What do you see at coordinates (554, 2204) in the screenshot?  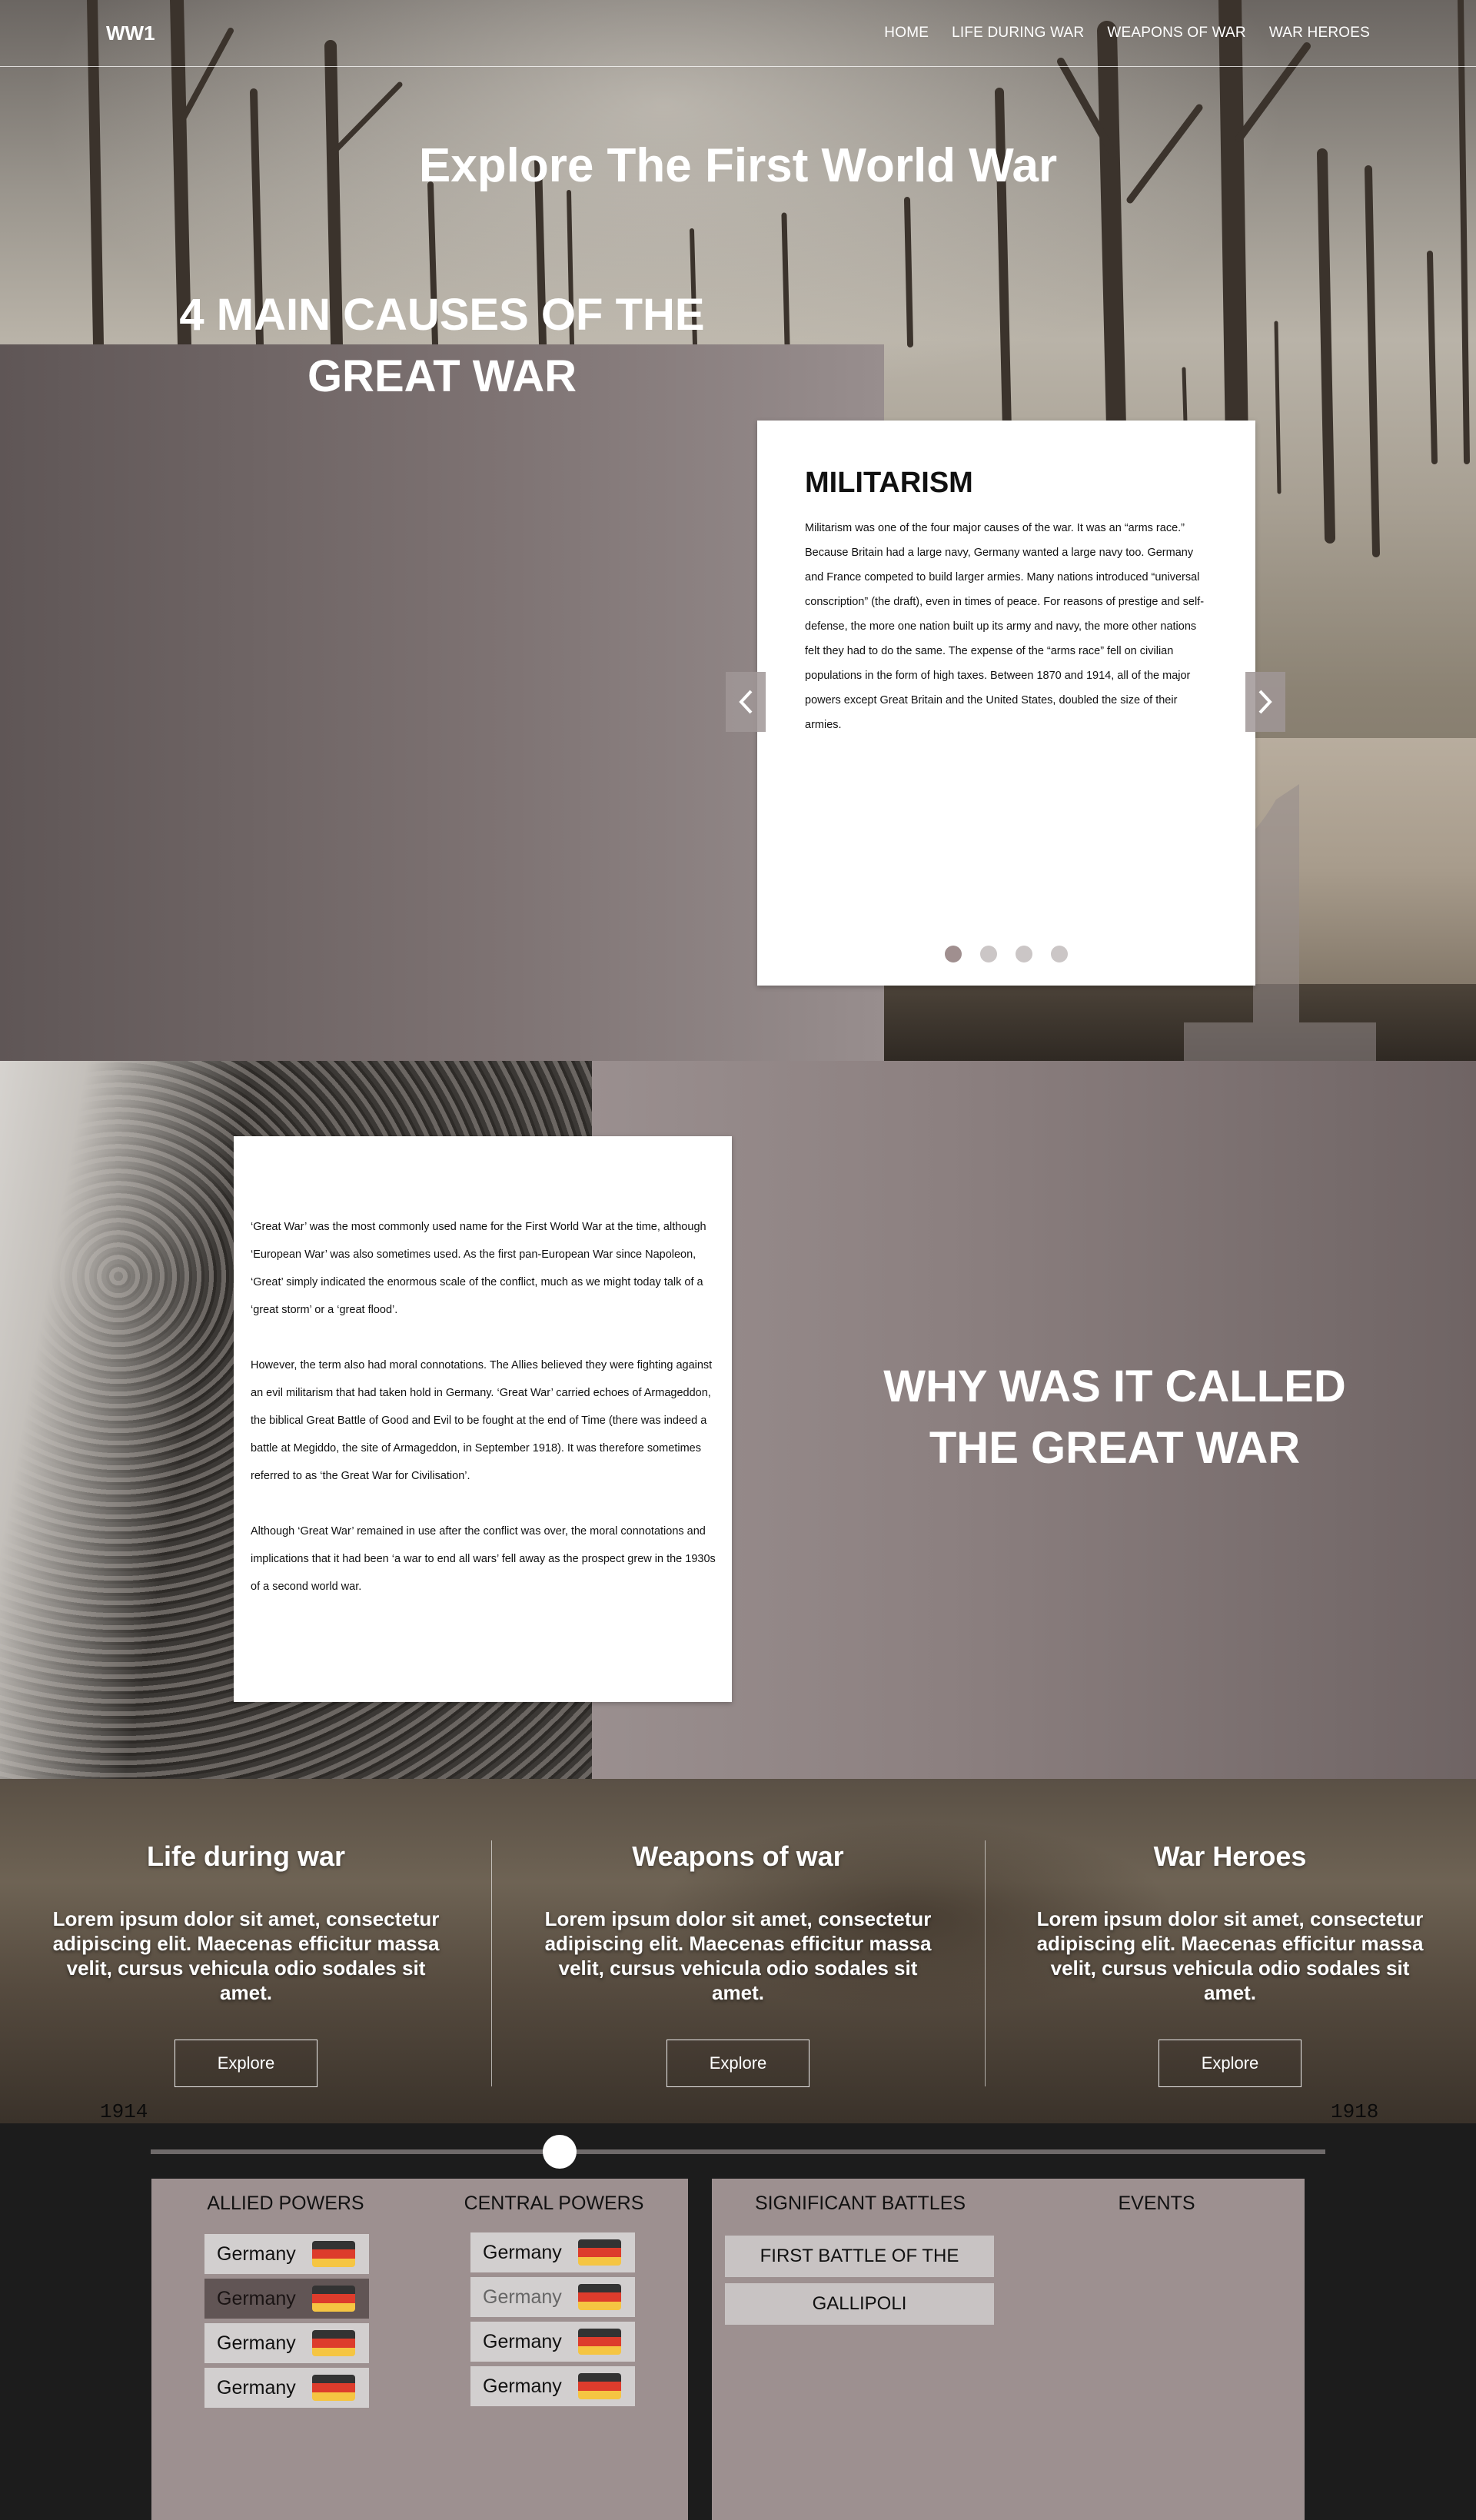 I see `central-powers-title: CENTRAL POWERS` at bounding box center [554, 2204].